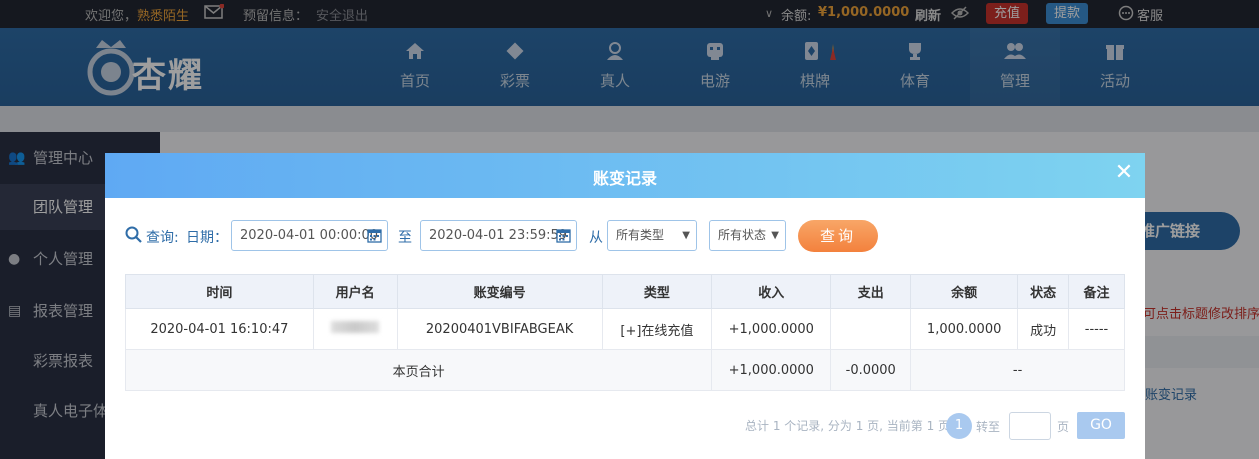 This screenshot has height=459, width=1259. What do you see at coordinates (498, 235) in the screenshot?
I see `end-date-input: 2020-04-01 23:59:59` at bounding box center [498, 235].